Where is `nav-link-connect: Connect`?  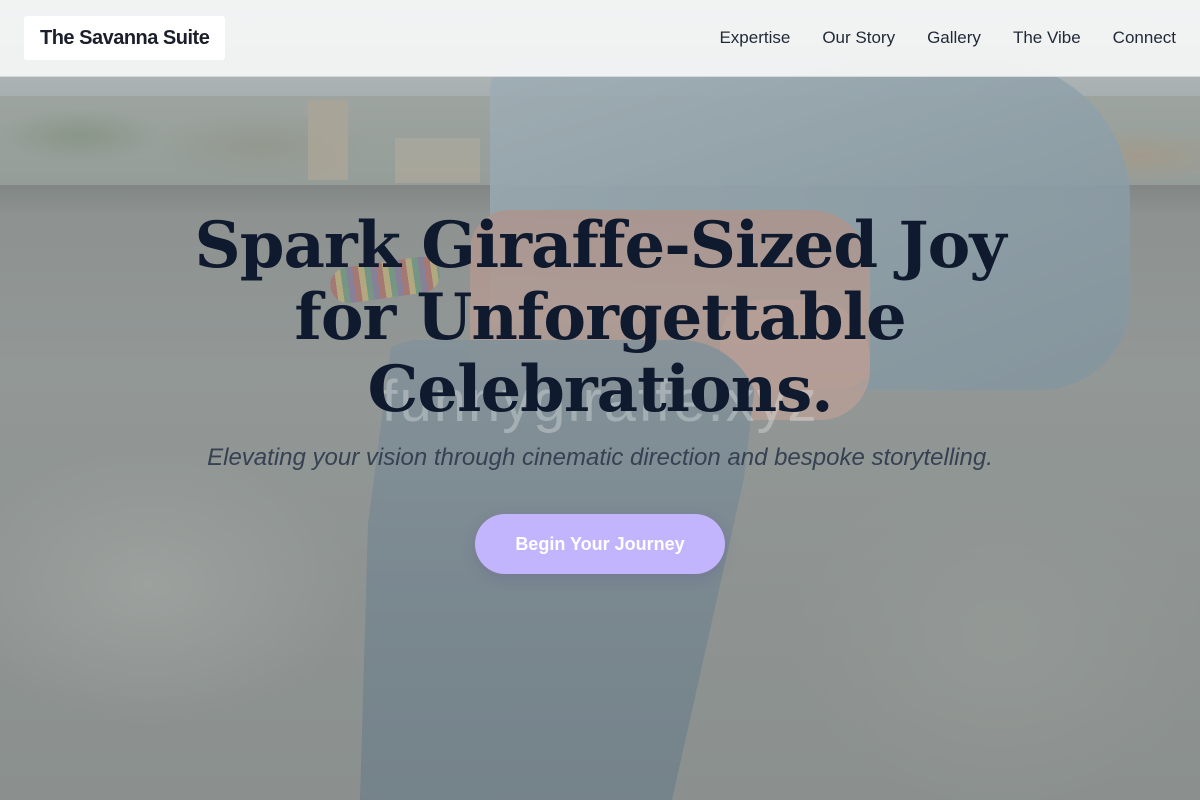 nav-link-connect: Connect is located at coordinates (1144, 38).